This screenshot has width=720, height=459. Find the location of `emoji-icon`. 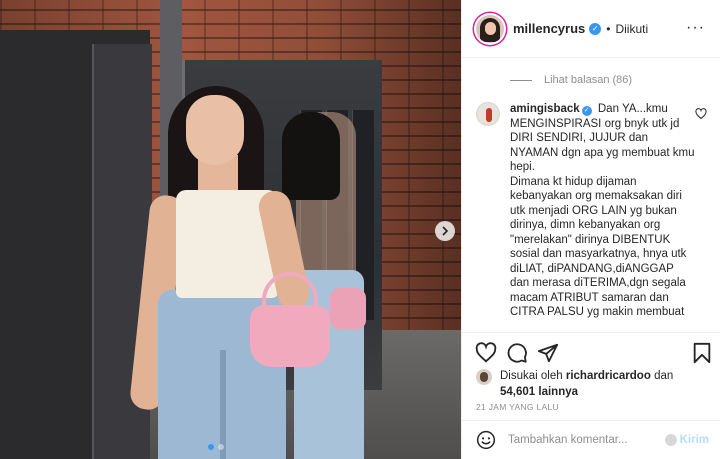

emoji-icon is located at coordinates (486, 440).